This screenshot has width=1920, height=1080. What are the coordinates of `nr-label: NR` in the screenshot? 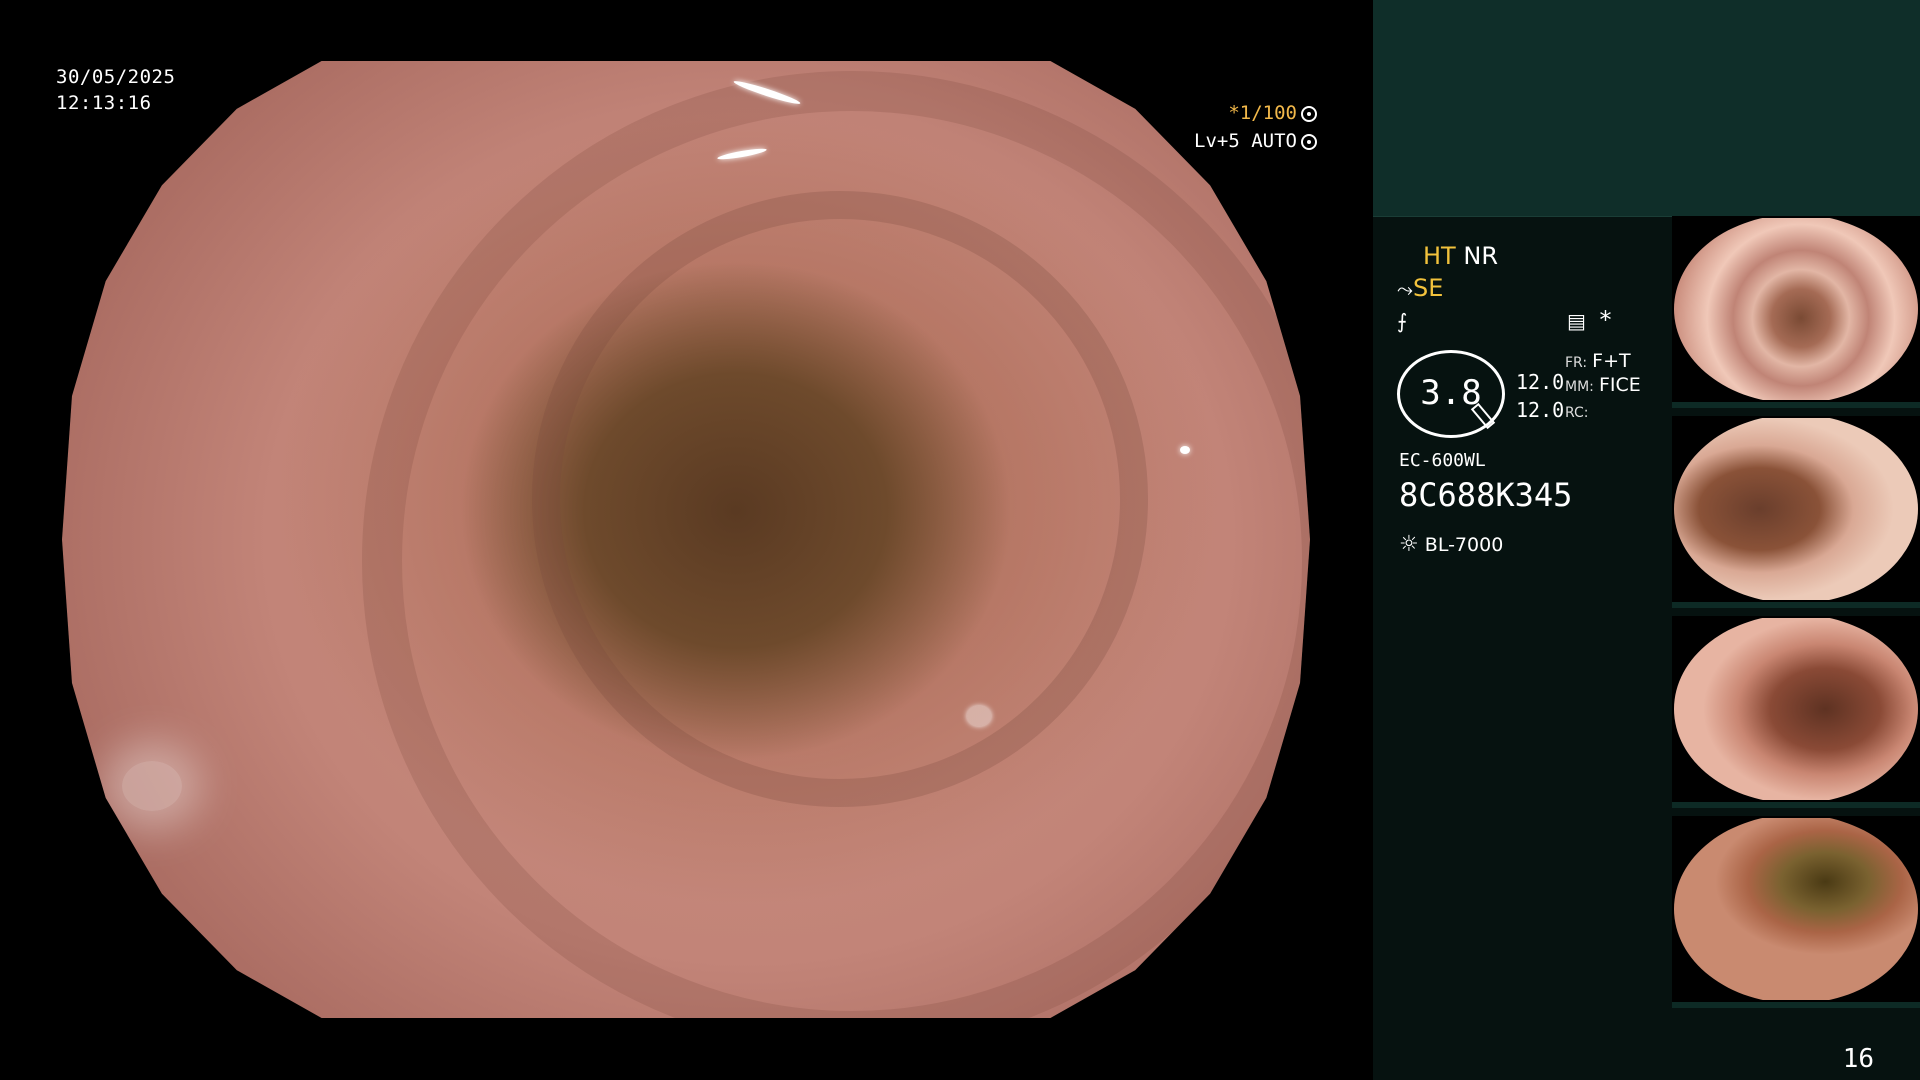 It's located at (1480, 256).